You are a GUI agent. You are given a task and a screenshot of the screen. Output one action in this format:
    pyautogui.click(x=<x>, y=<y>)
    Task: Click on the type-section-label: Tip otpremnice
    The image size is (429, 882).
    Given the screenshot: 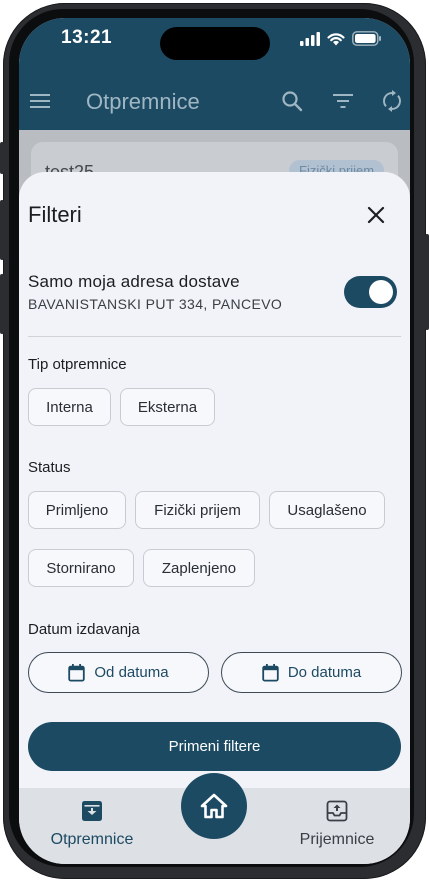 What is the action you would take?
    pyautogui.click(x=77, y=364)
    